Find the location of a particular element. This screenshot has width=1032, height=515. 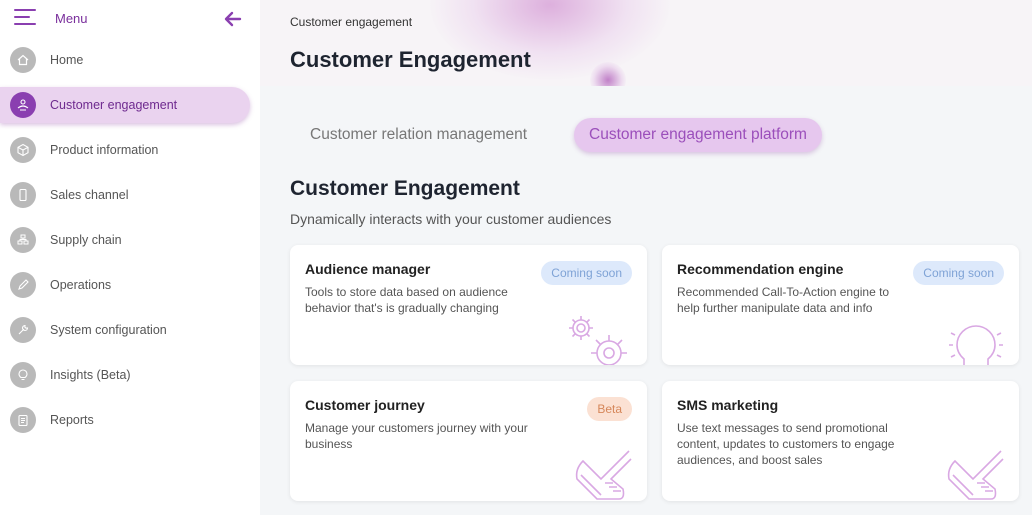

sidebar-item-label: Operations is located at coordinates (81, 285).